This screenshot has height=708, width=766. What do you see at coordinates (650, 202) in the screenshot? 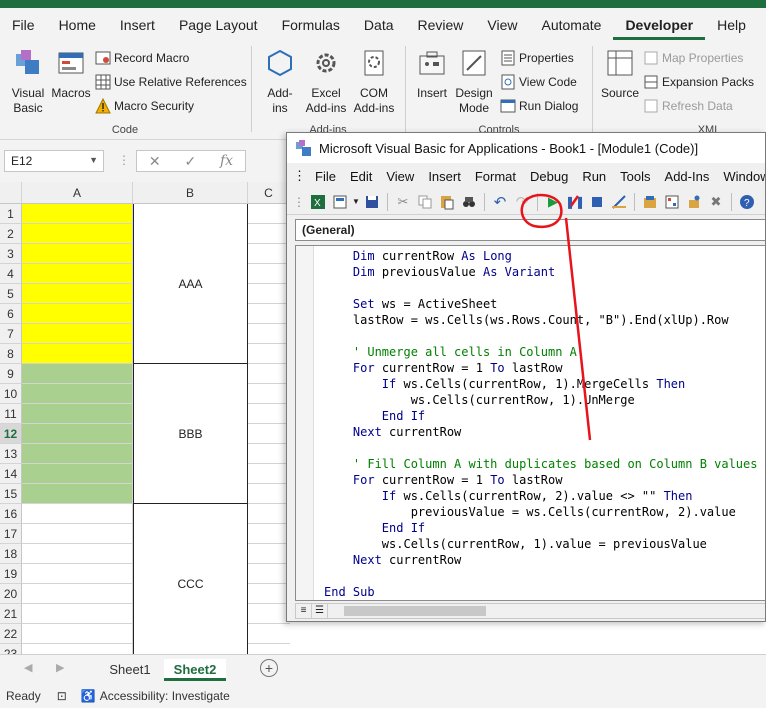
I see `project-explorer-icon` at bounding box center [650, 202].